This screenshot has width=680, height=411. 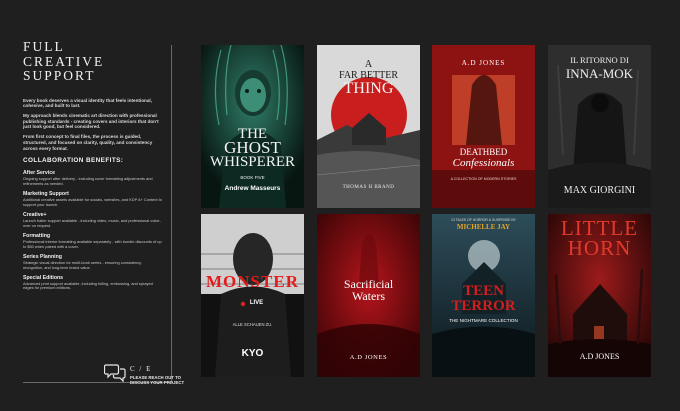 I want to click on cover-tagline: A COLLECTION OF MODERN STORIES, so click(x=483, y=179).